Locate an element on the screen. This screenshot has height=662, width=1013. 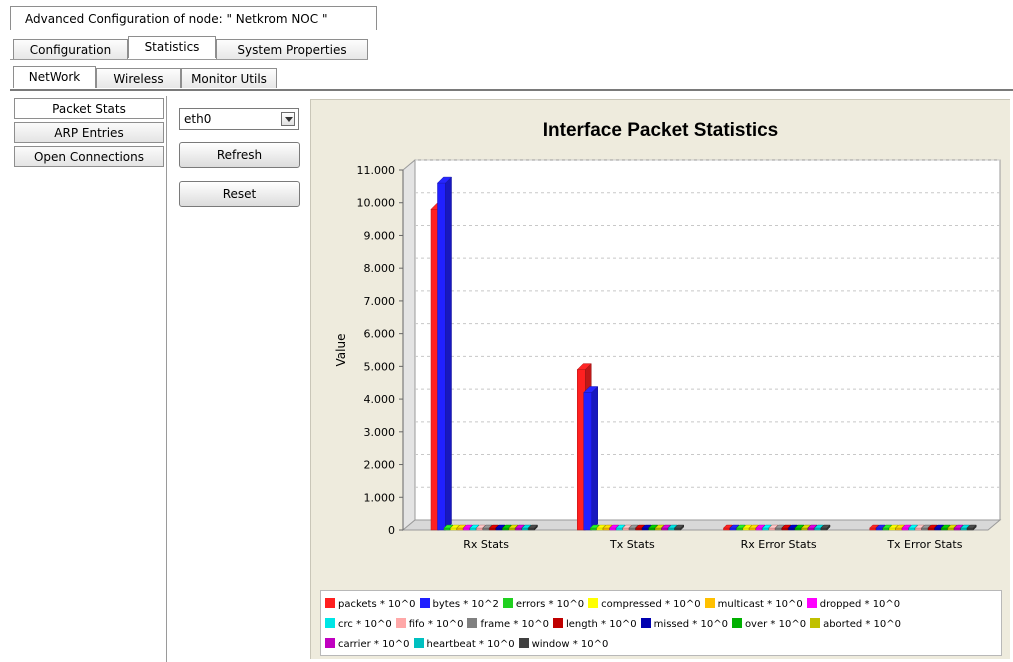
legend-item: multicast * 10^0 is located at coordinates (753, 605).